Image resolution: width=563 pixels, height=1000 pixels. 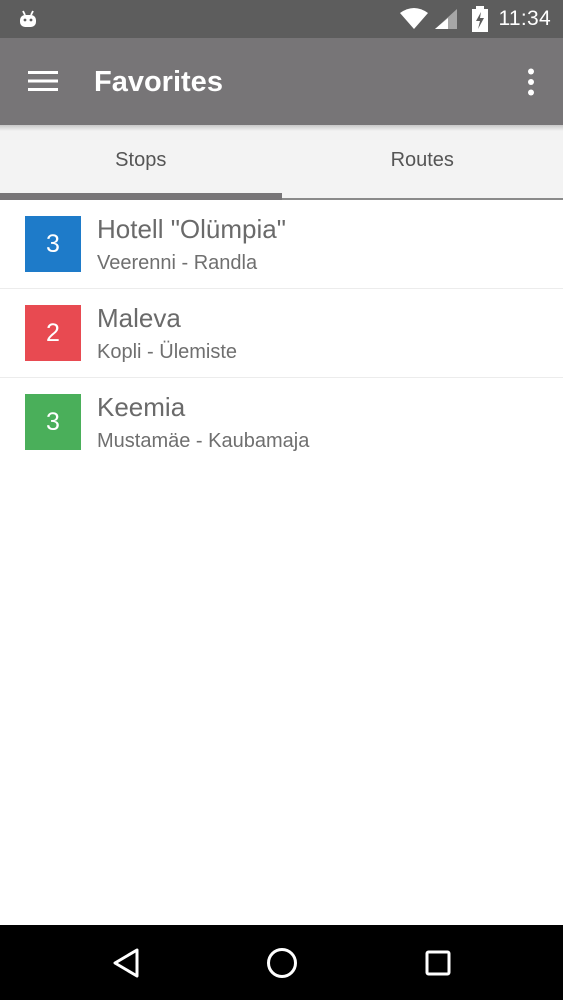 I want to click on back-button, so click(x=126, y=963).